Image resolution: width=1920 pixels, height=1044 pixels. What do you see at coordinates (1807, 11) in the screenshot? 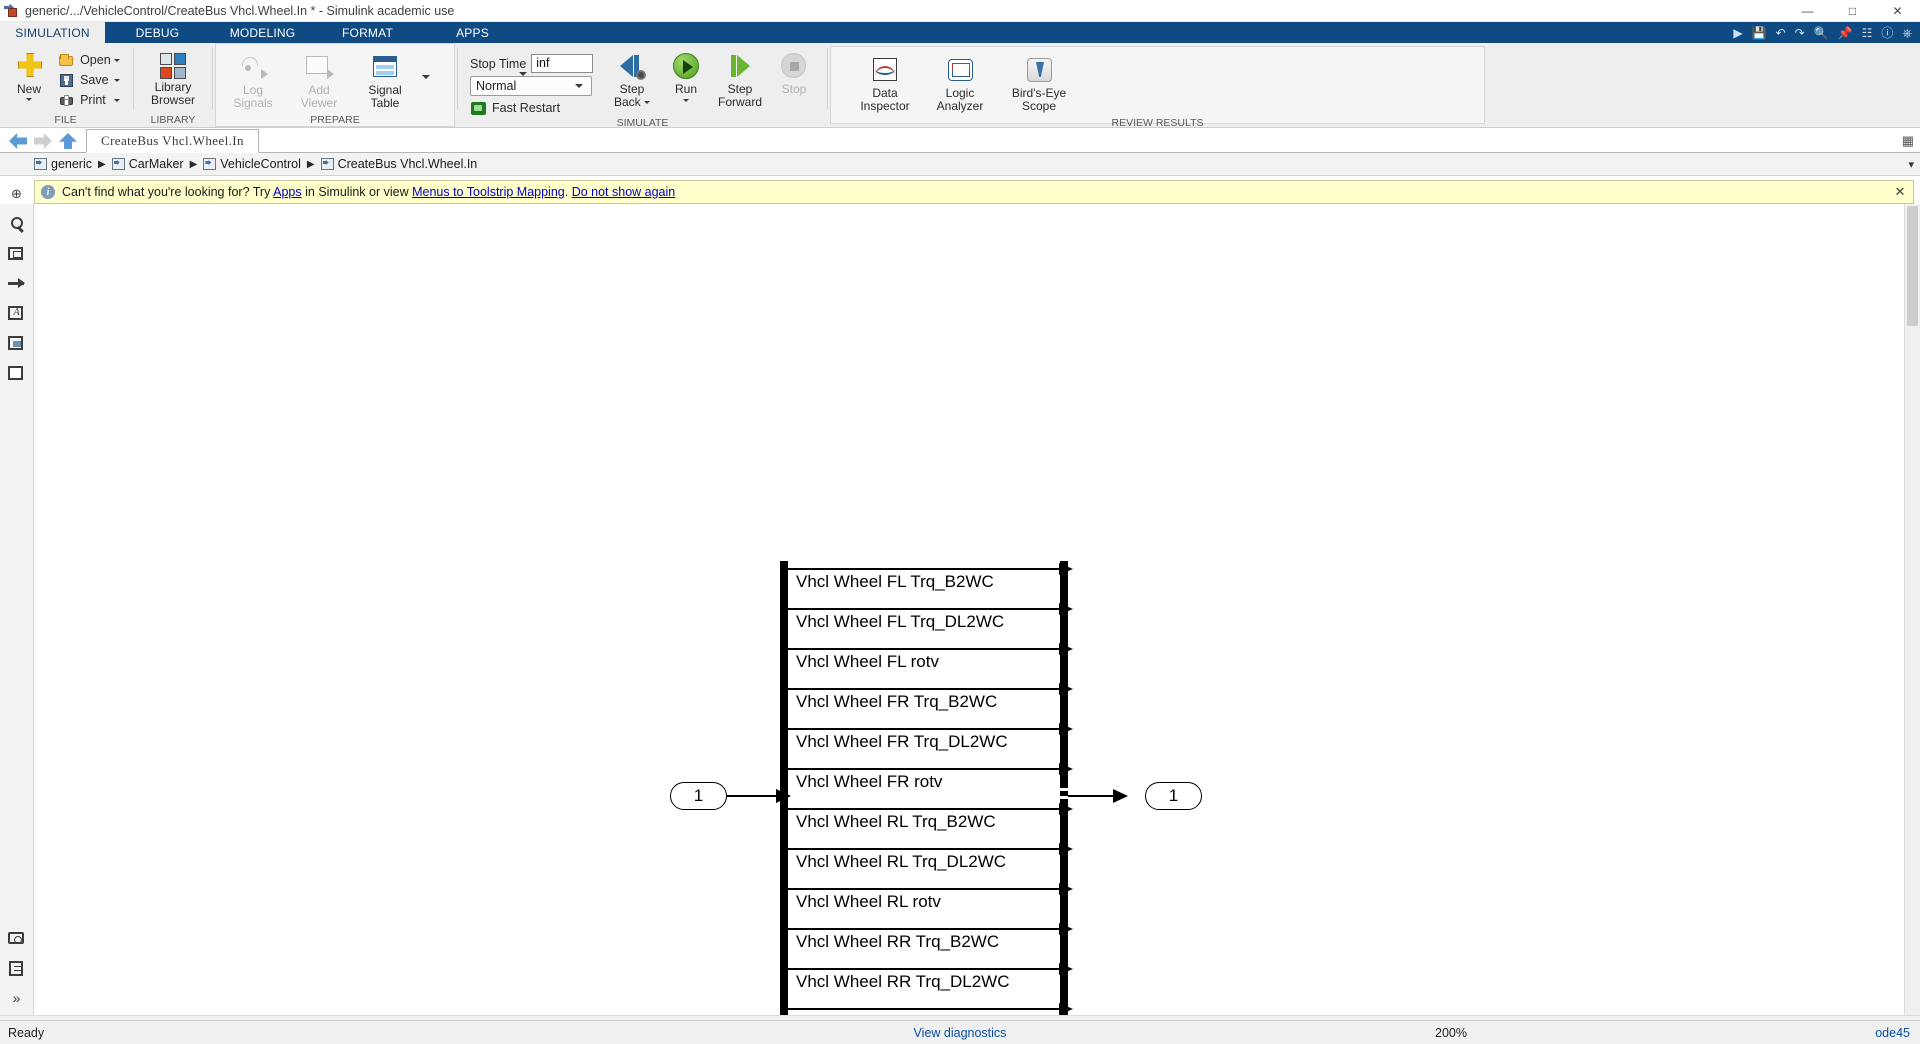
I see `minimize-button: —` at bounding box center [1807, 11].